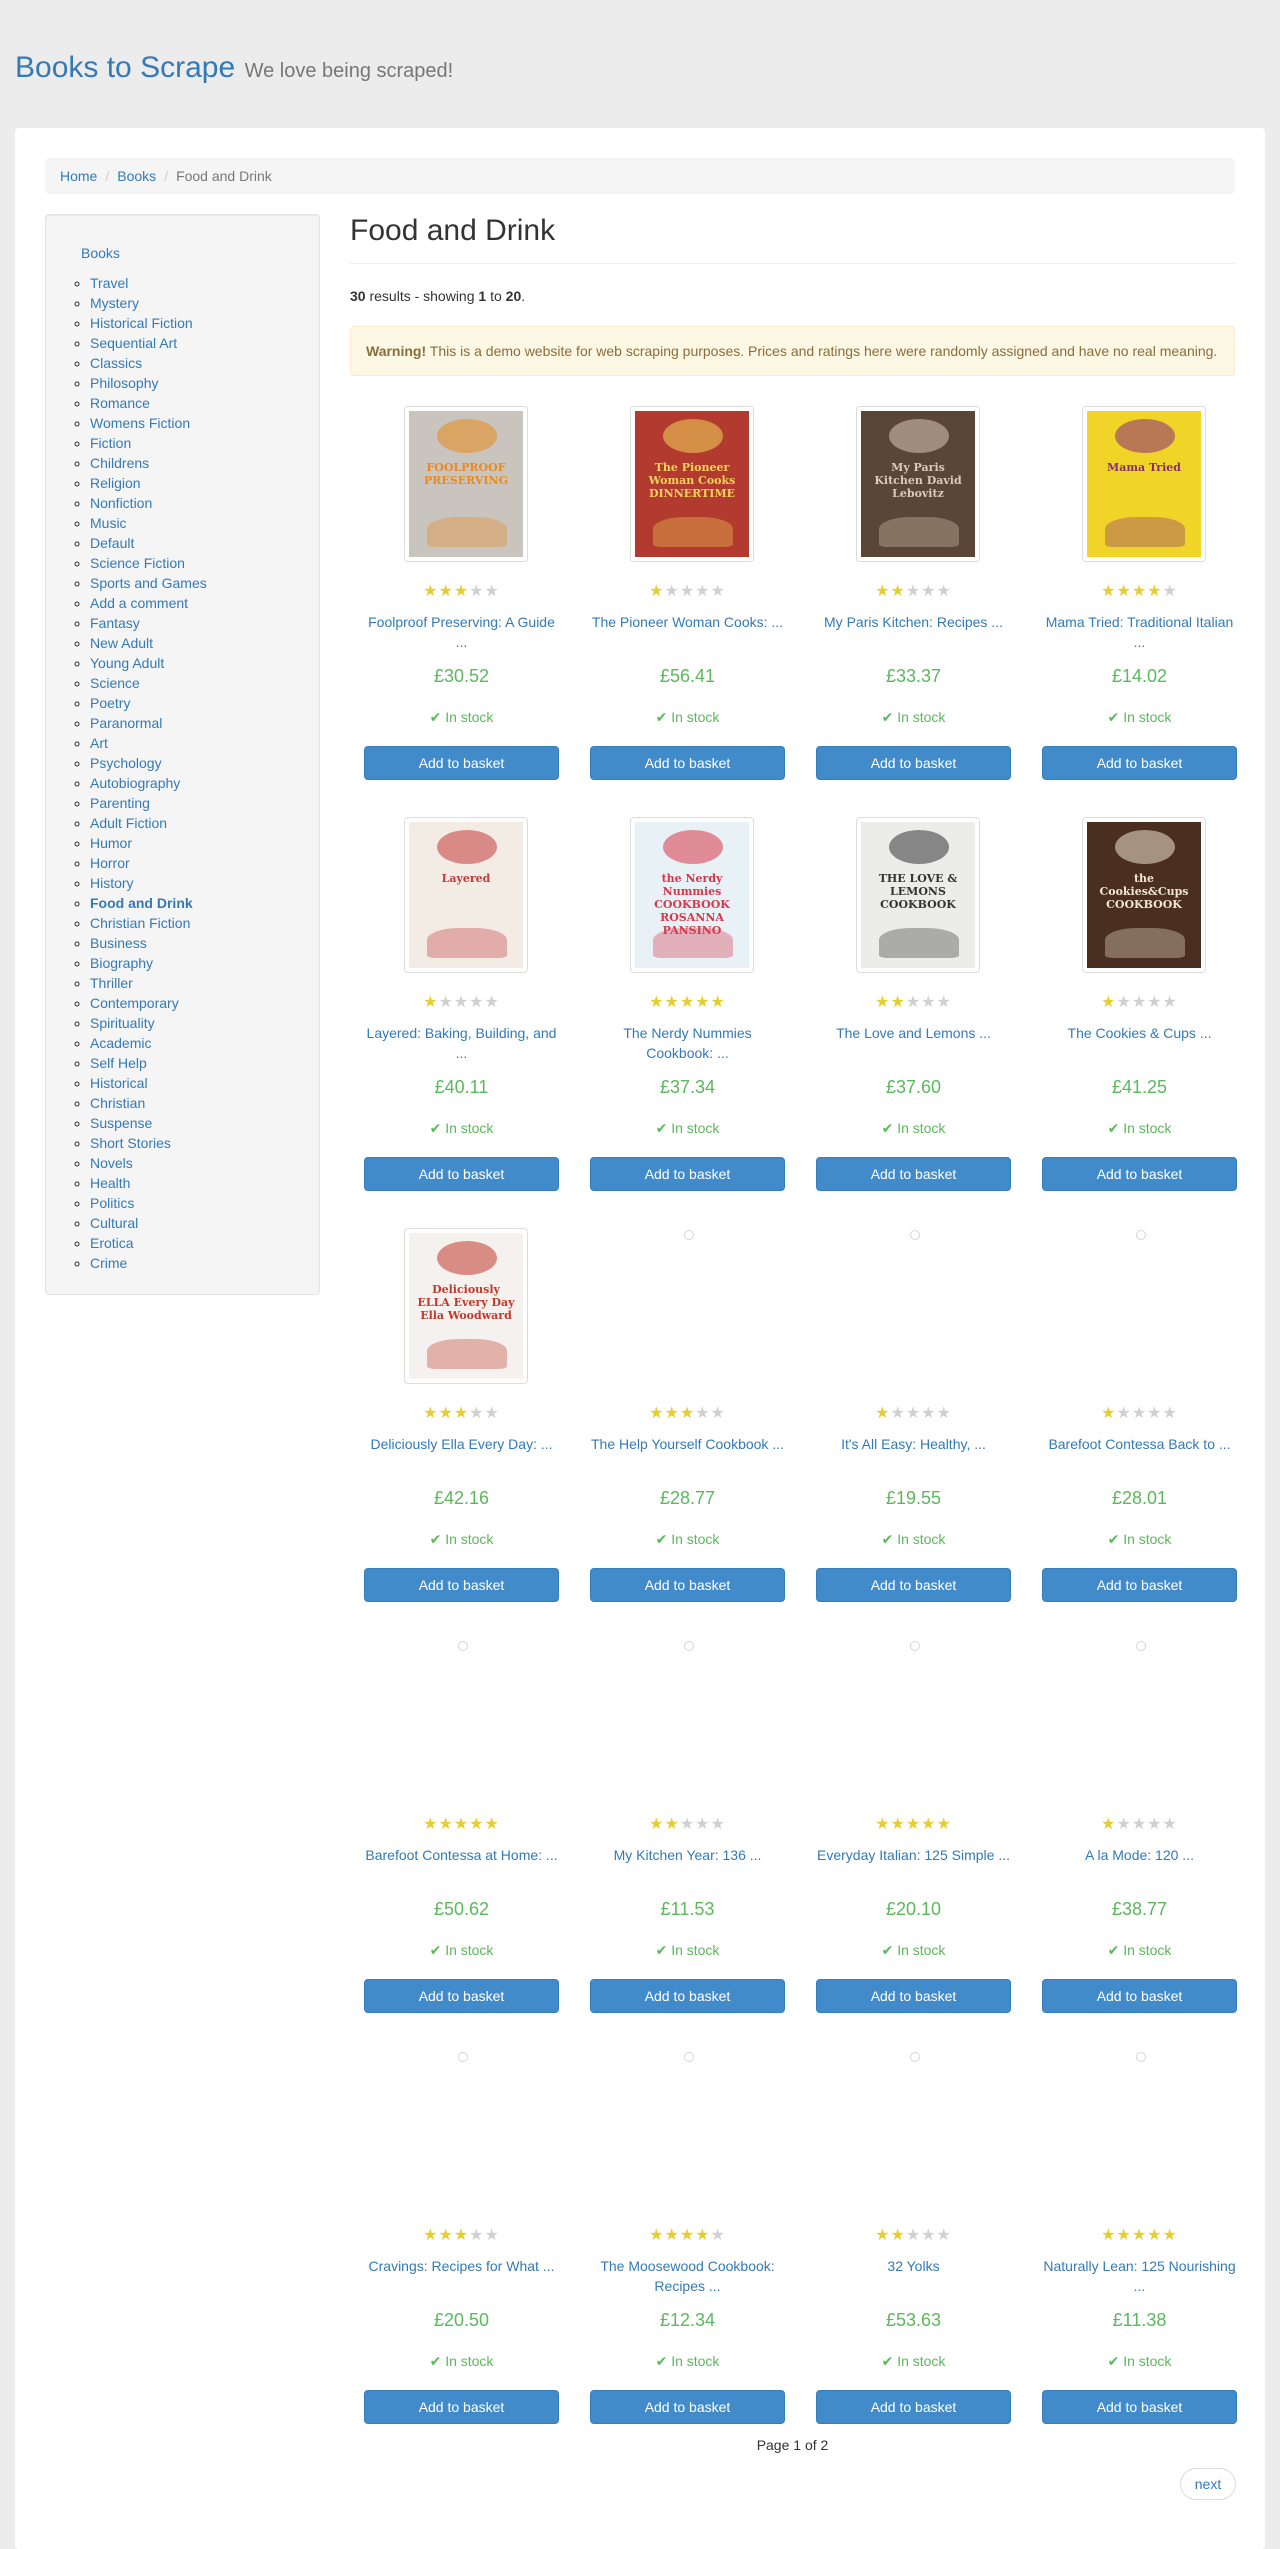 The image size is (1280, 2549). Describe the element at coordinates (1208, 2484) in the screenshot. I see `pager-next-button: next` at that location.